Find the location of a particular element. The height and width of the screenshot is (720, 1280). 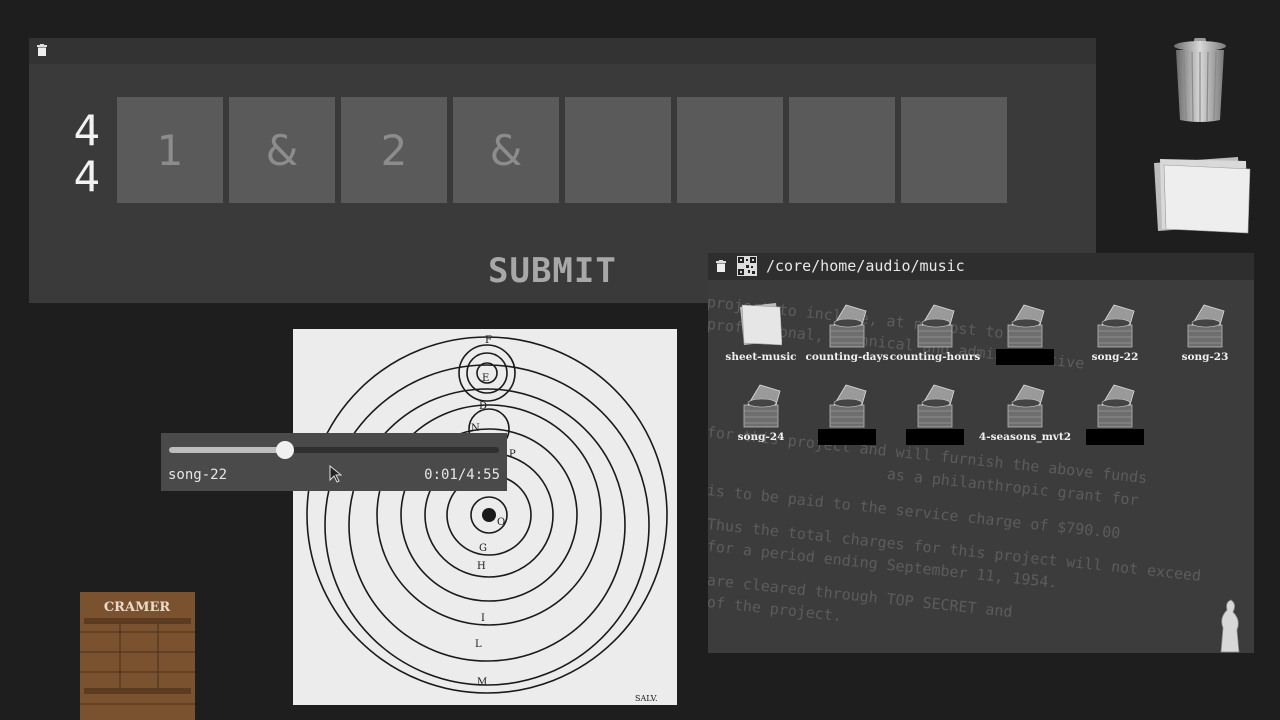

solar-label: D is located at coordinates (483, 406).